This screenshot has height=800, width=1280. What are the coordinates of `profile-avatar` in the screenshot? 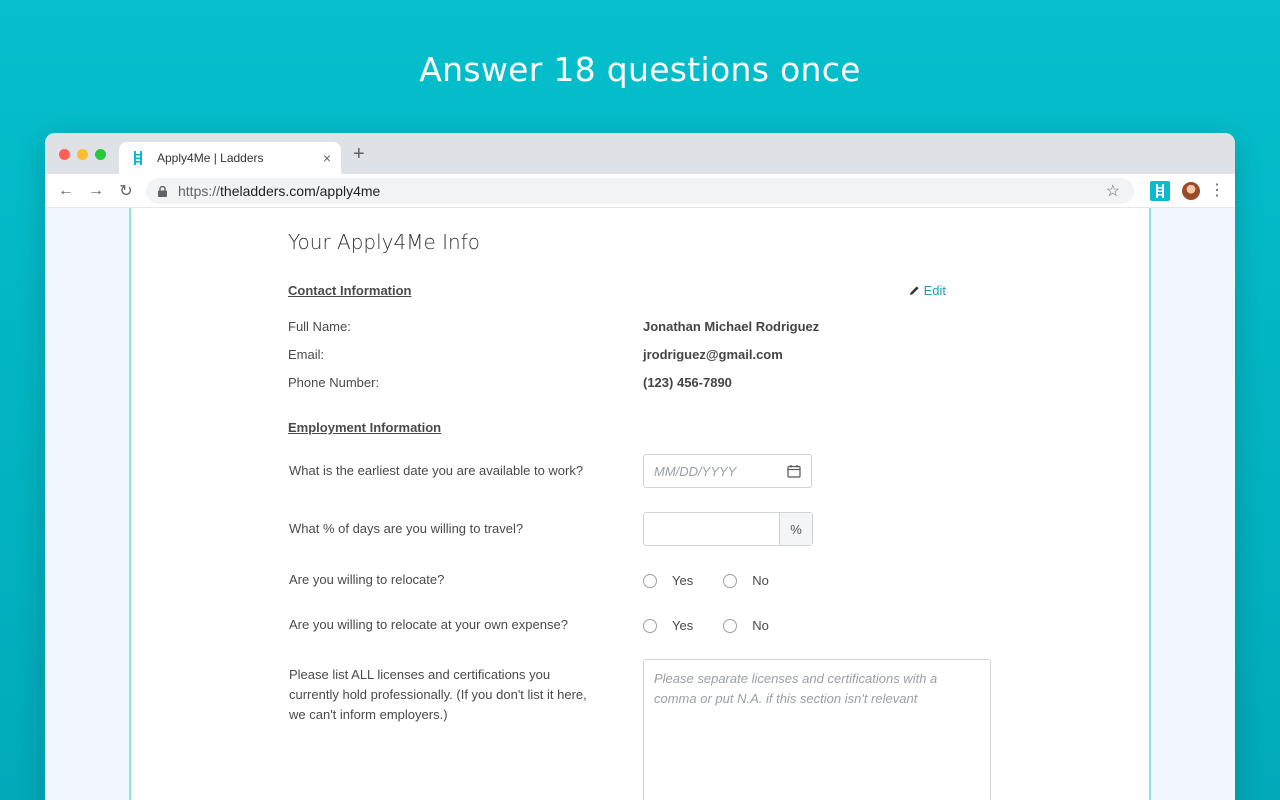 It's located at (1191, 191).